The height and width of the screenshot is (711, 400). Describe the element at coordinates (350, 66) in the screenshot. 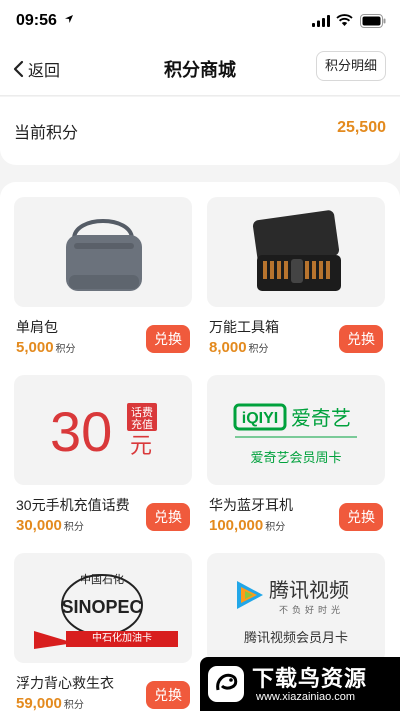

I see `points-detail-button: 积分明细` at that location.